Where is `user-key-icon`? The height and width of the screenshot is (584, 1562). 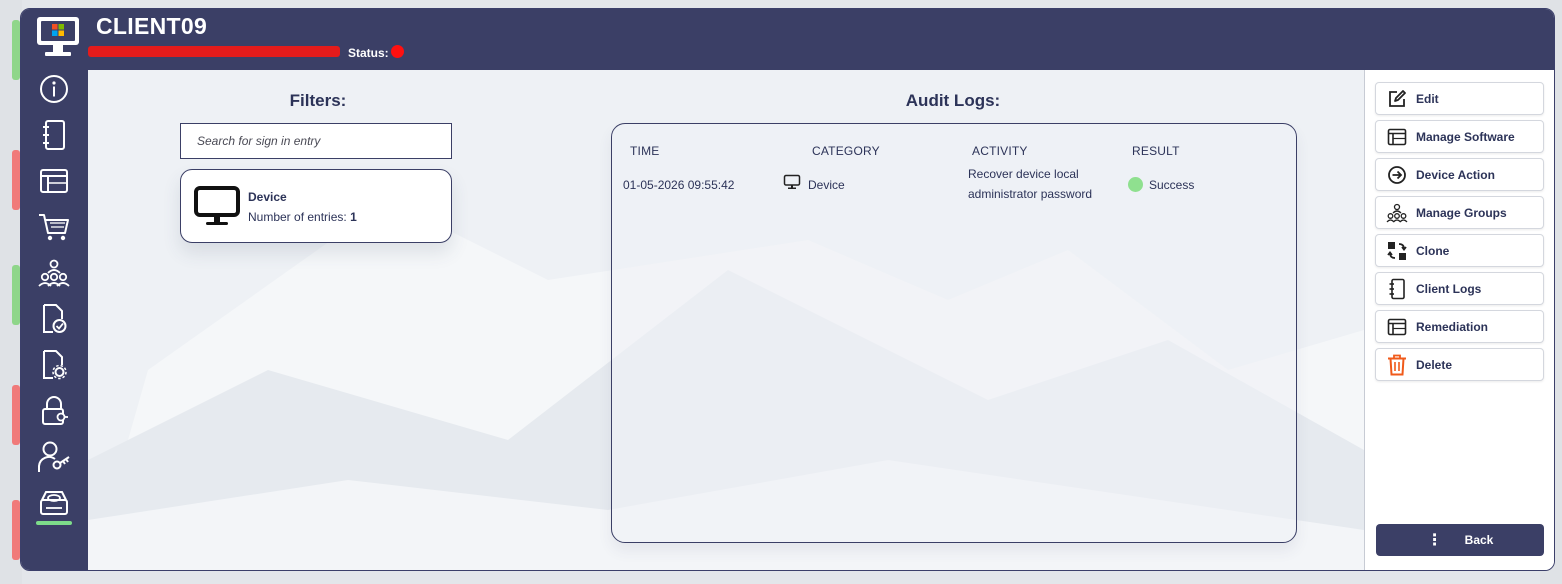 user-key-icon is located at coordinates (54, 456).